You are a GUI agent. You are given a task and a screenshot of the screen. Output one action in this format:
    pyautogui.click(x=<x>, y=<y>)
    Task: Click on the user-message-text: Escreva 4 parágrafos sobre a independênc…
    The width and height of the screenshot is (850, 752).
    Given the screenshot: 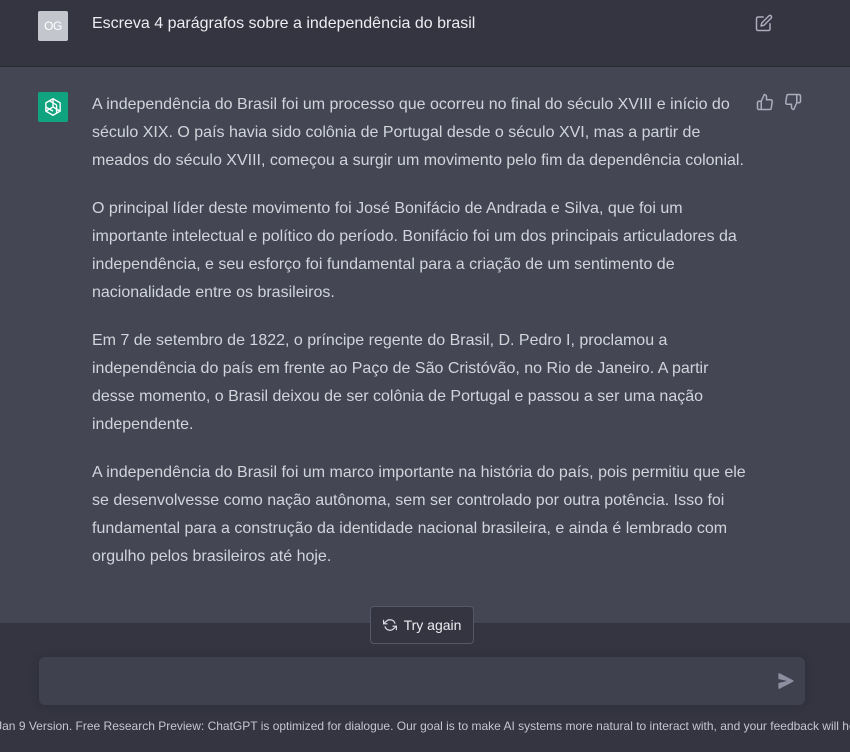 What is the action you would take?
    pyautogui.click(x=284, y=23)
    